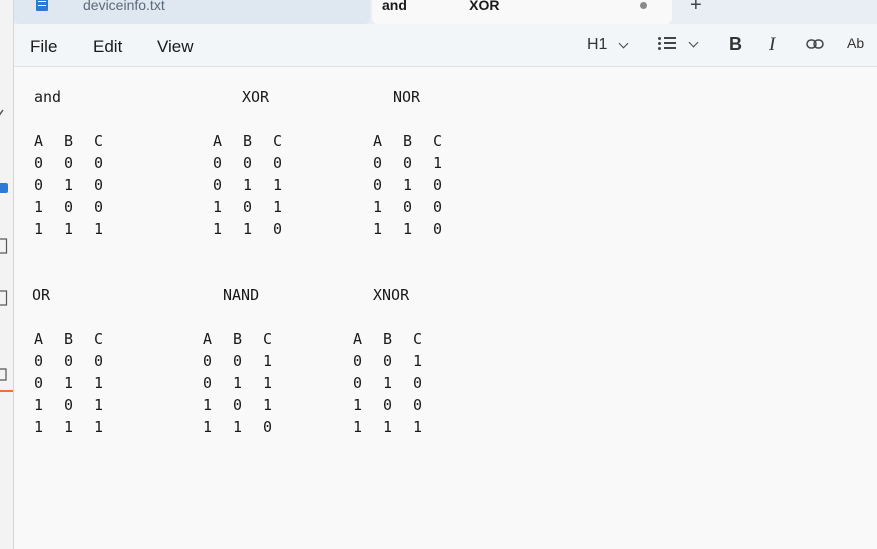  I want to click on table-title-xor: XOR, so click(256, 97).